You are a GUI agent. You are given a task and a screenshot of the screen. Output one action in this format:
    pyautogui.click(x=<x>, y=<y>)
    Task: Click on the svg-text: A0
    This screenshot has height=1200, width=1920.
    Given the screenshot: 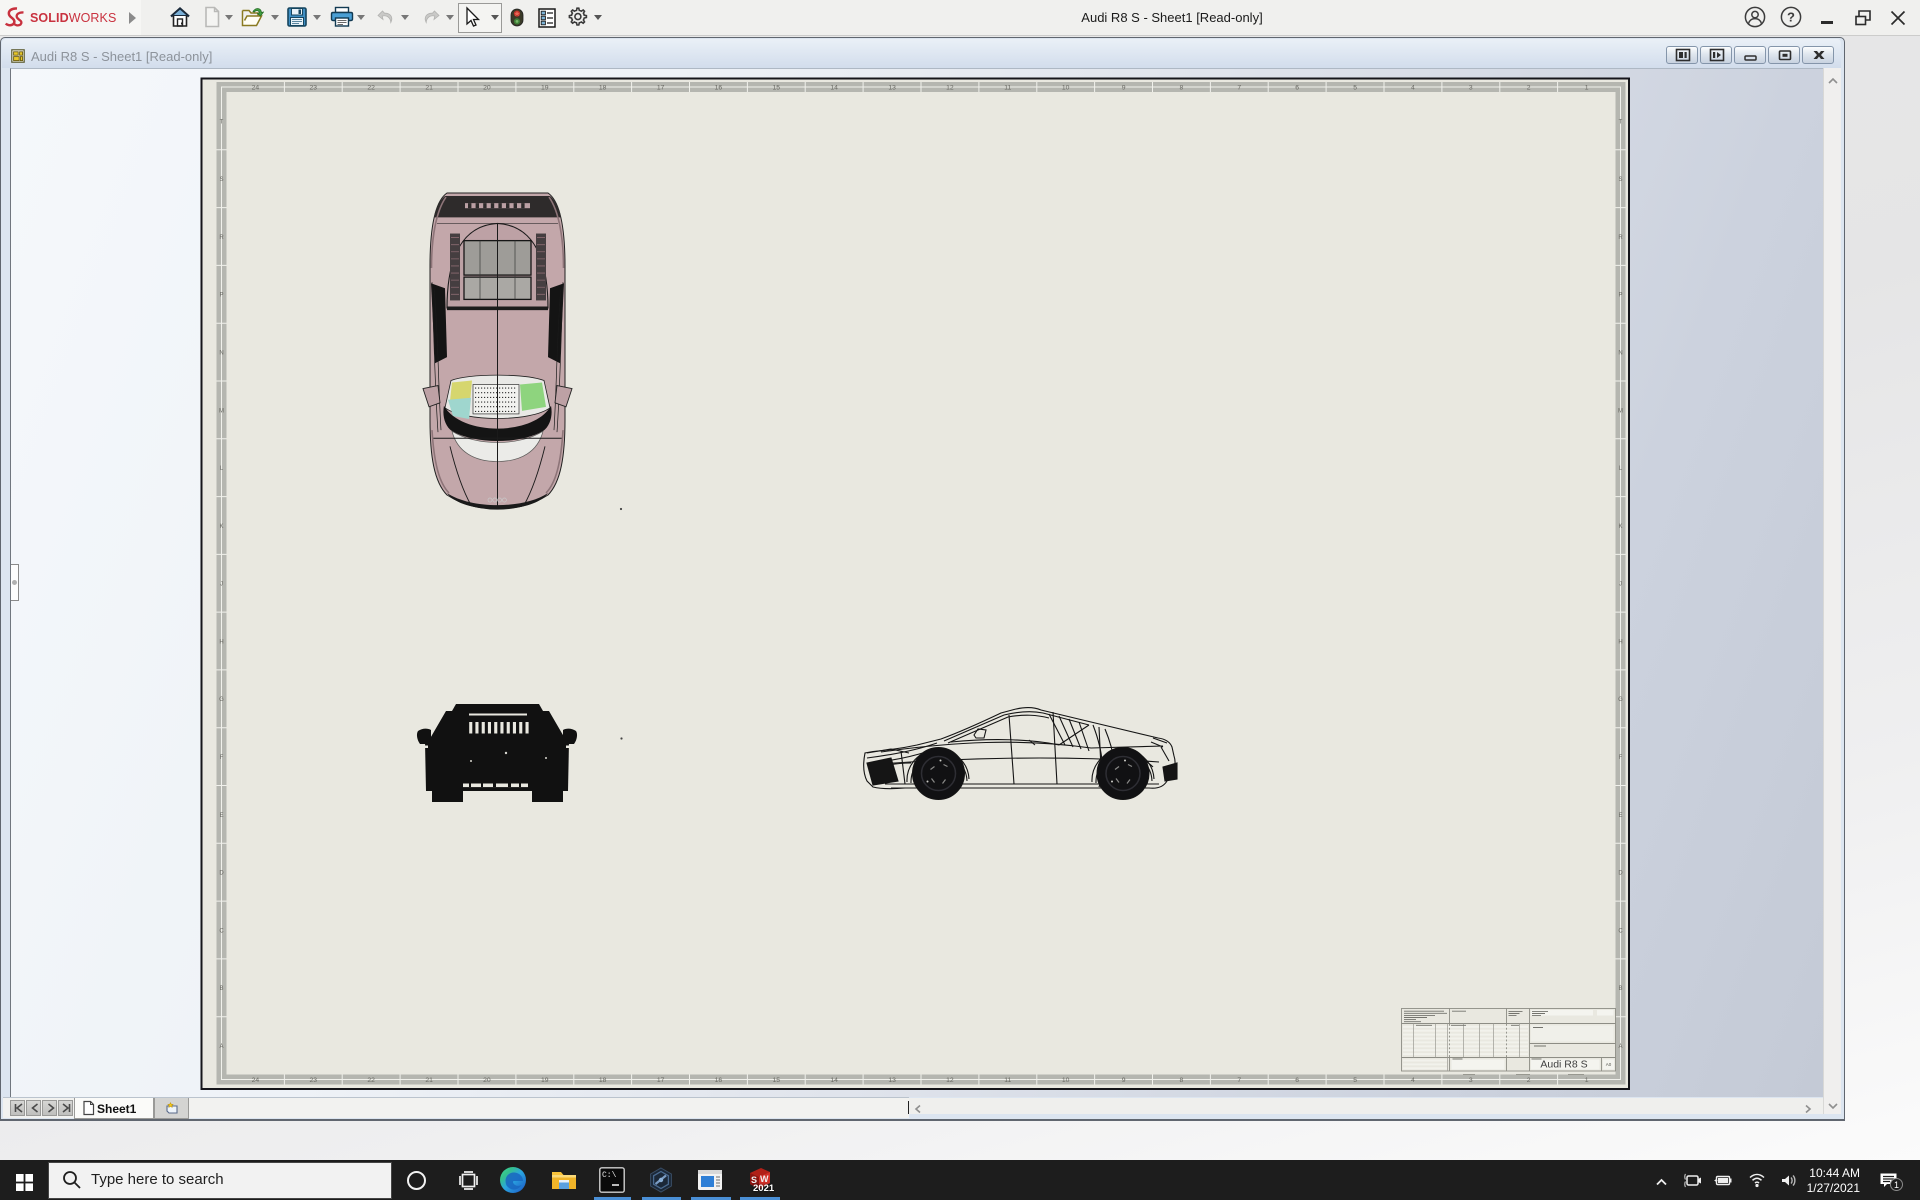 What is the action you would take?
    pyautogui.click(x=1609, y=1064)
    